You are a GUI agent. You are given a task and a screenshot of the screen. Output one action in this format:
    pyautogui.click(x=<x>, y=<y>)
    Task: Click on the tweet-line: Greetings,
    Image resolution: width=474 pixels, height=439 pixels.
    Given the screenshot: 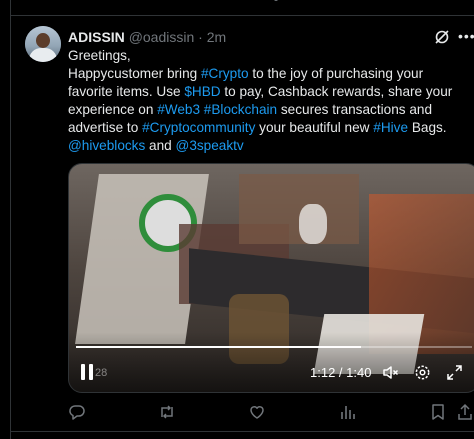 What is the action you would take?
    pyautogui.click(x=270, y=56)
    